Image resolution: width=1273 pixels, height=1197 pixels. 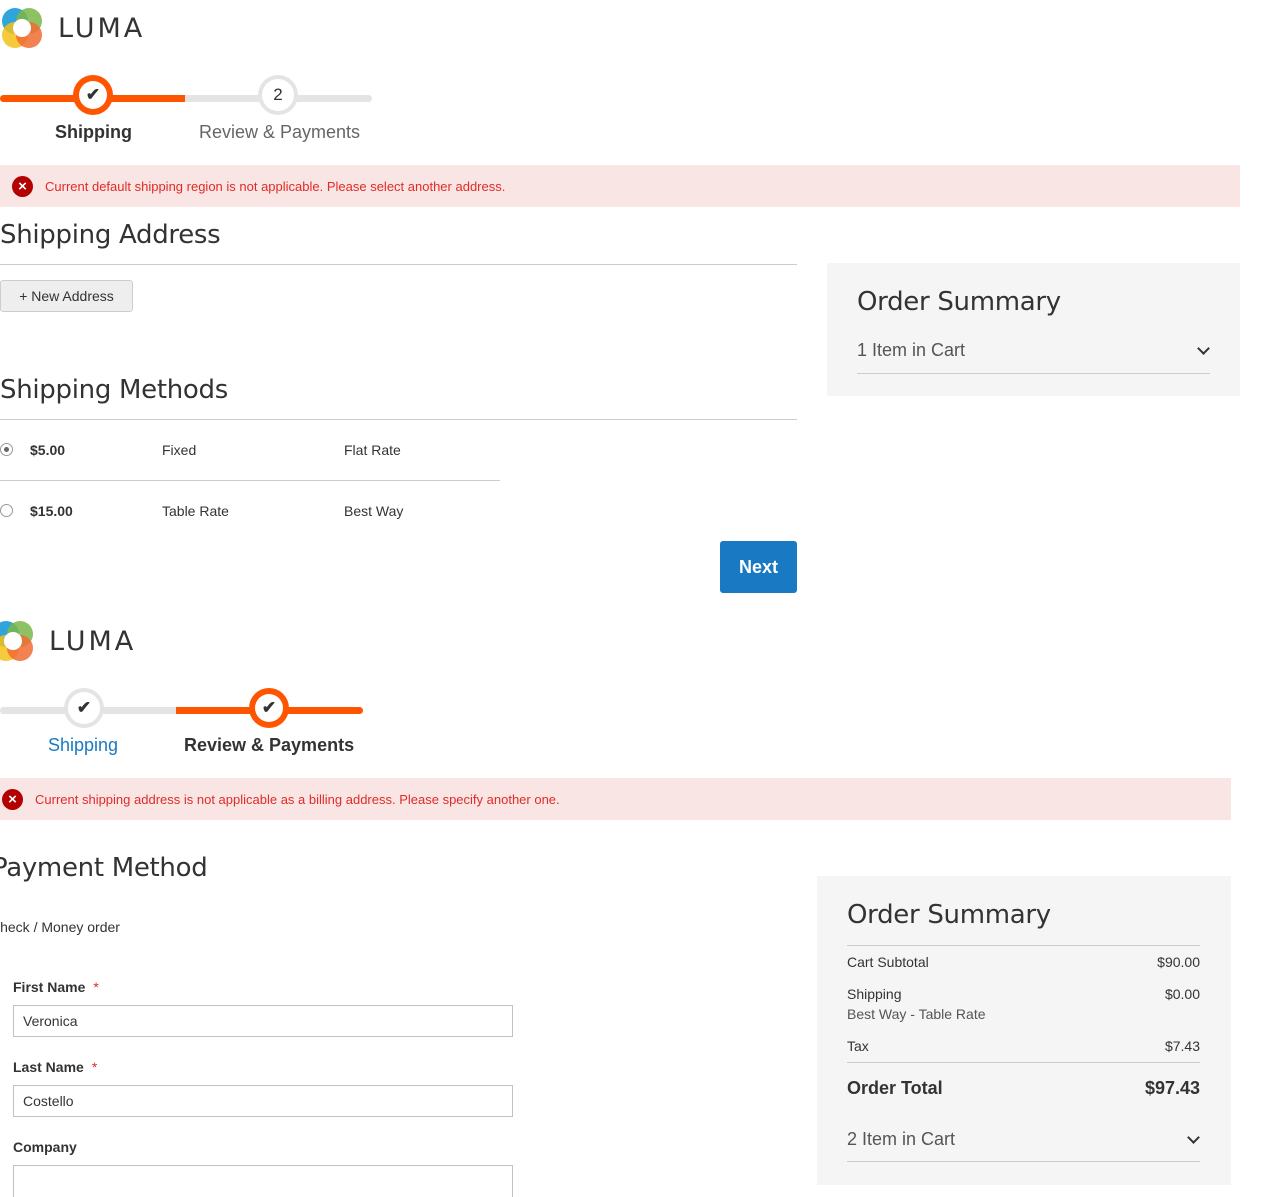 What do you see at coordinates (888, 962) in the screenshot?
I see `cart-subtotal-label: Cart Subtotal` at bounding box center [888, 962].